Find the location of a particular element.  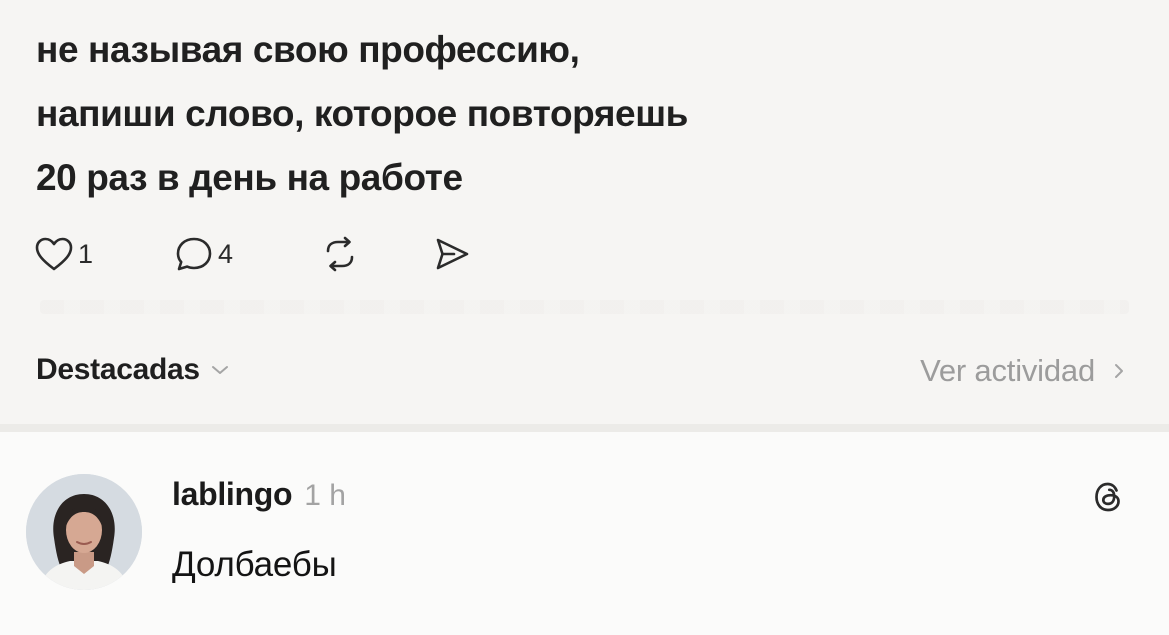

threads-icon is located at coordinates (1108, 499).